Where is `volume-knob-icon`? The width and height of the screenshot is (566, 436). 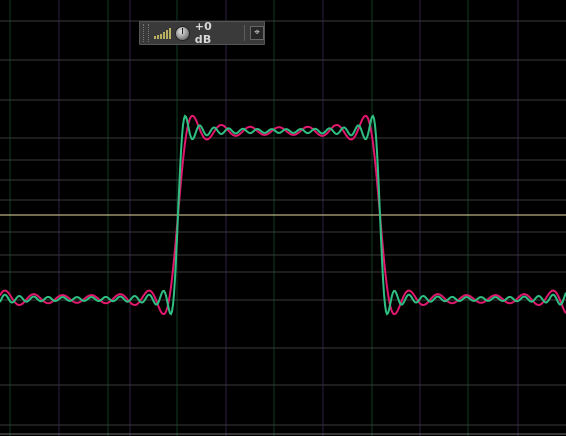 volume-knob-icon is located at coordinates (182, 33).